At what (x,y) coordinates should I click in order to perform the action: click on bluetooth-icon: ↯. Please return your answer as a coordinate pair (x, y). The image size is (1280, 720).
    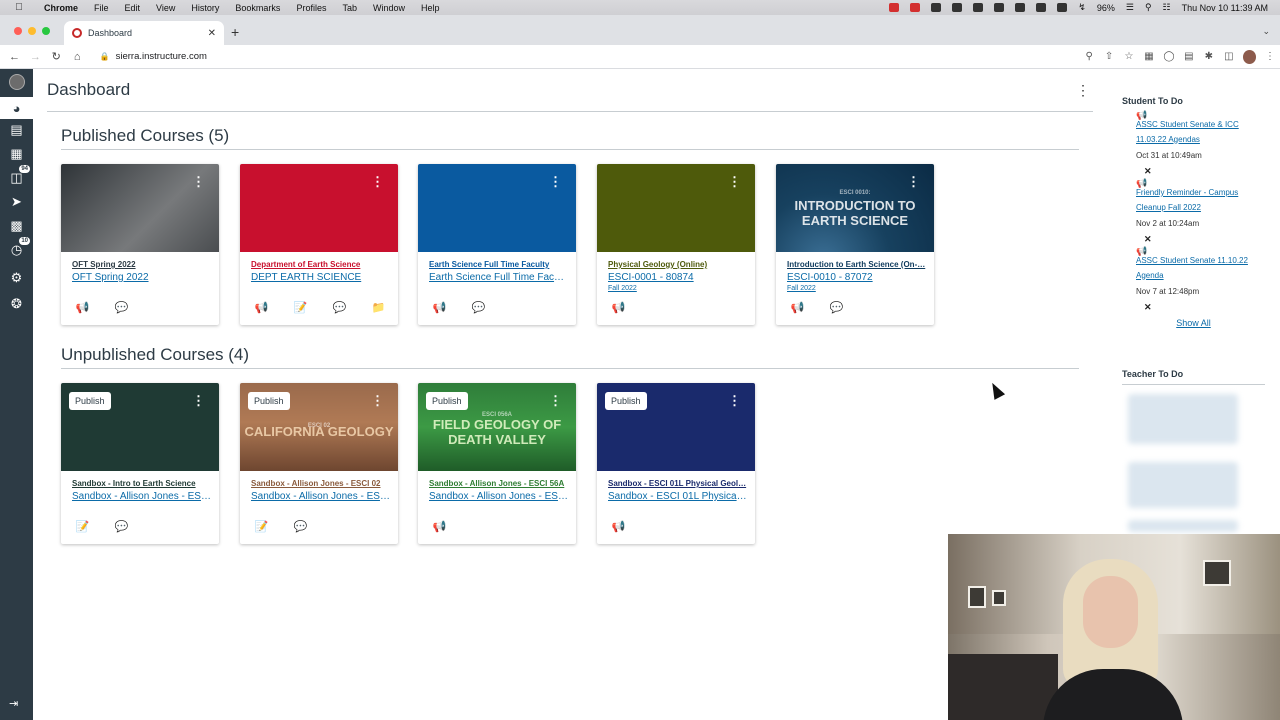
    Looking at the image, I should click on (1082, 7).